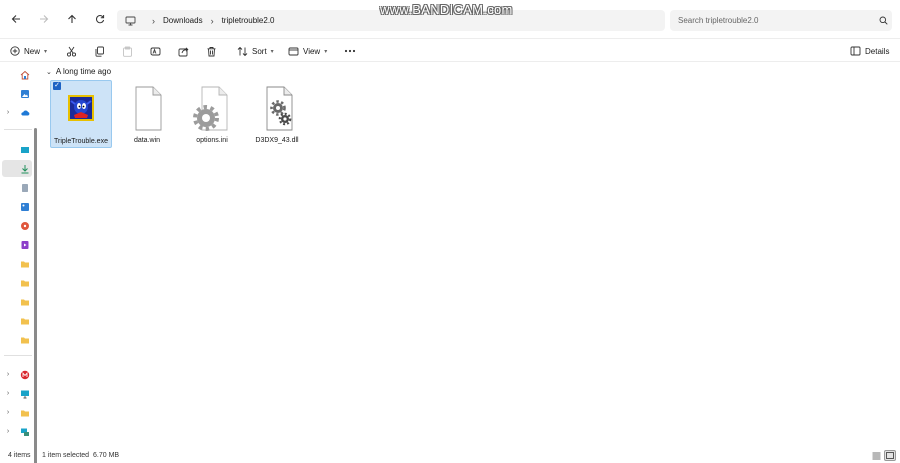  I want to click on nav-item-videos, so click(17, 244).